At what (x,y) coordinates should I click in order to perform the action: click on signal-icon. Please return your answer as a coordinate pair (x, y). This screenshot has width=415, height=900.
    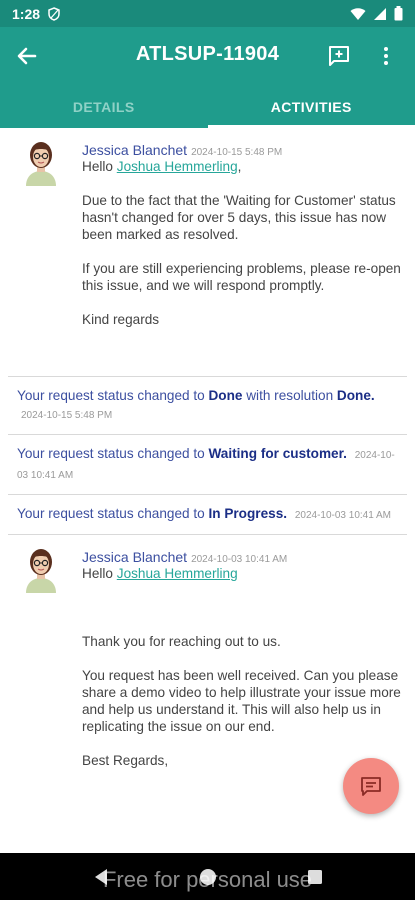
    Looking at the image, I should click on (380, 13).